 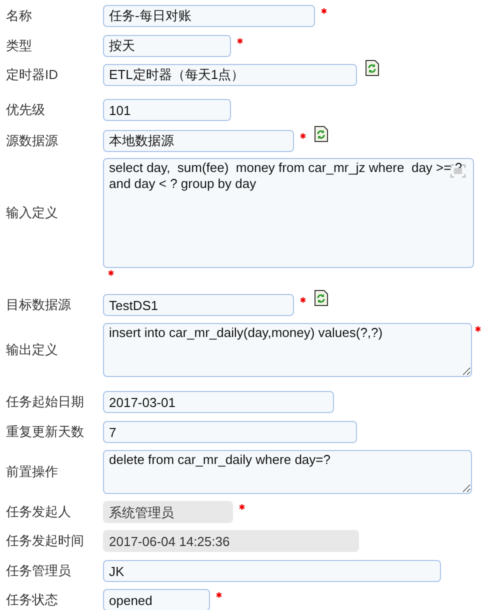 What do you see at coordinates (32, 141) in the screenshot?
I see `field-label: 源数据源` at bounding box center [32, 141].